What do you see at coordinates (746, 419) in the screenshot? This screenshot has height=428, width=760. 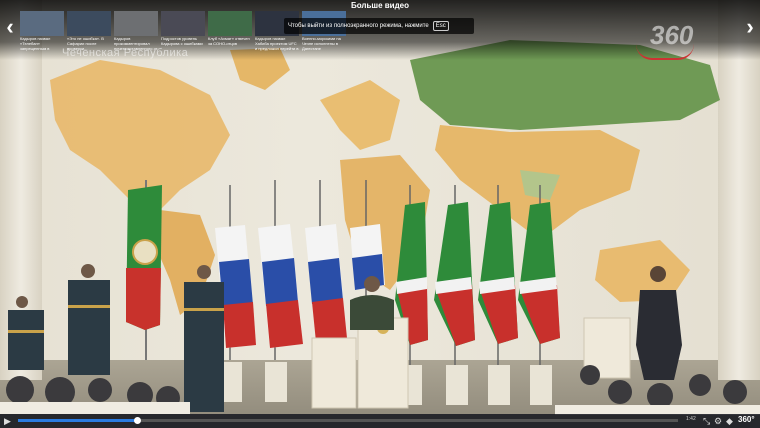 I see `vr360-badge: 360°` at bounding box center [746, 419].